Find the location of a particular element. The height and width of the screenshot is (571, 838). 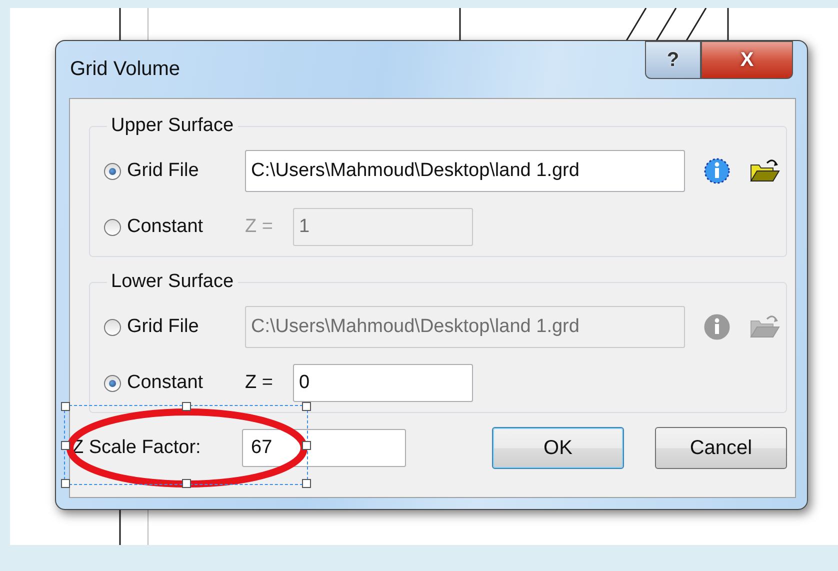

group-title: Lower Surface is located at coordinates (172, 282).